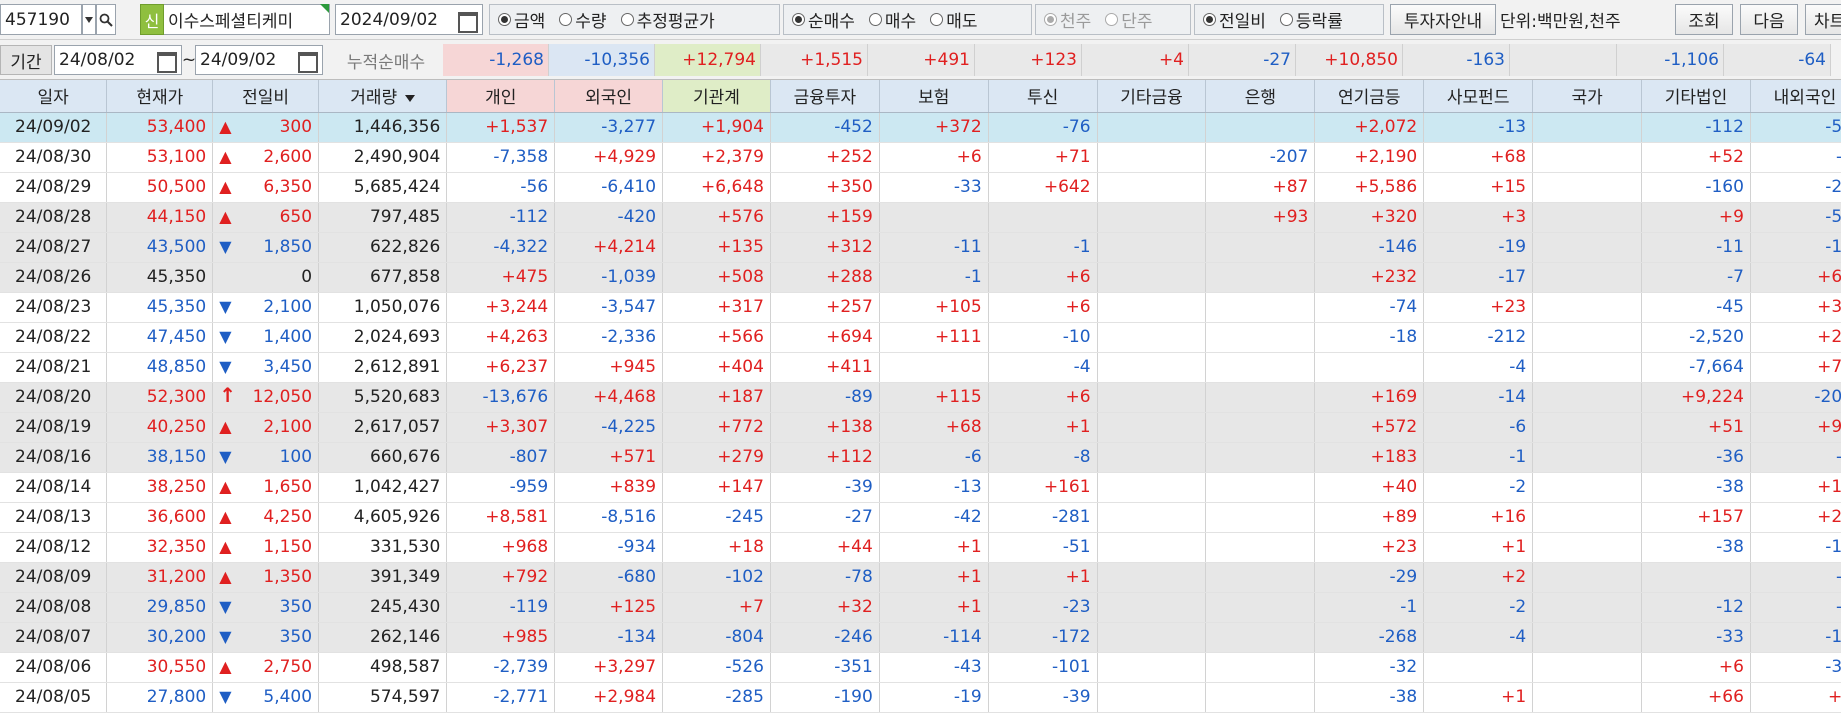 This screenshot has width=1841, height=718. What do you see at coordinates (521, 19) in the screenshot?
I see `radio-amount: 금액` at bounding box center [521, 19].